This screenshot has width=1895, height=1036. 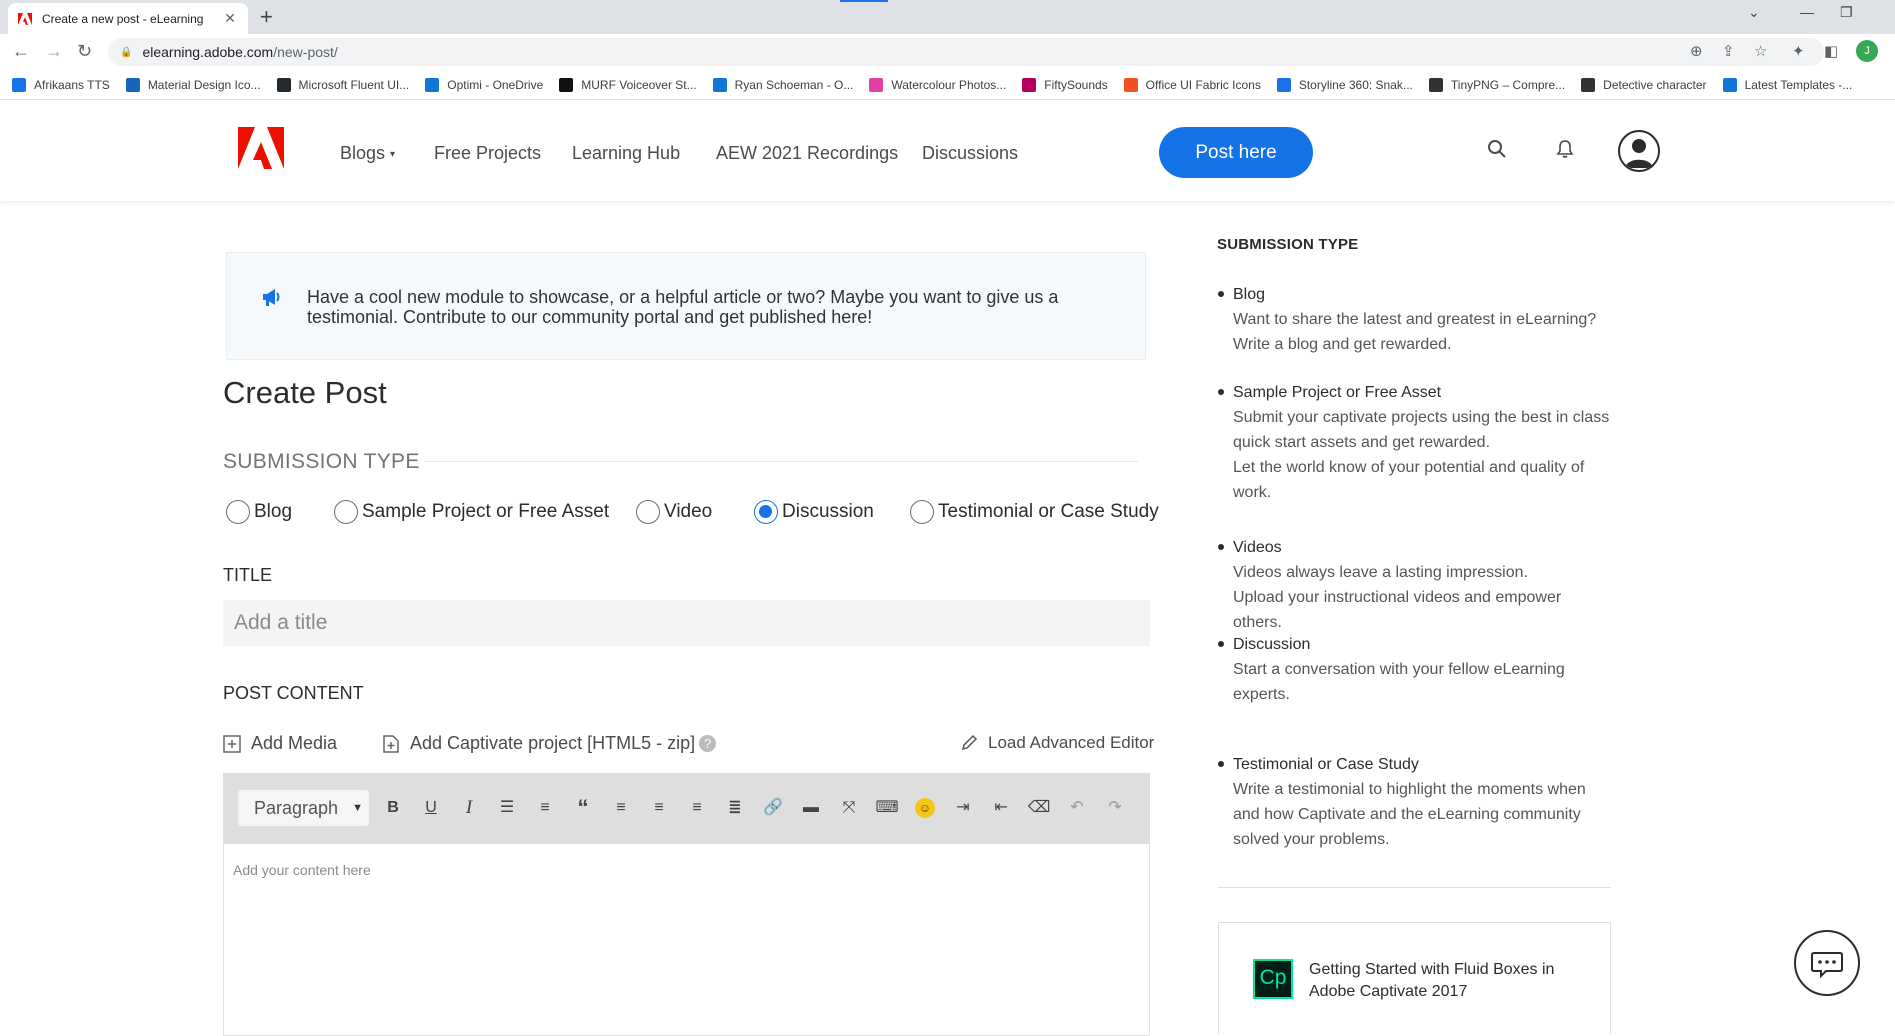 I want to click on forward-arrow-icon: →, so click(x=54, y=51).